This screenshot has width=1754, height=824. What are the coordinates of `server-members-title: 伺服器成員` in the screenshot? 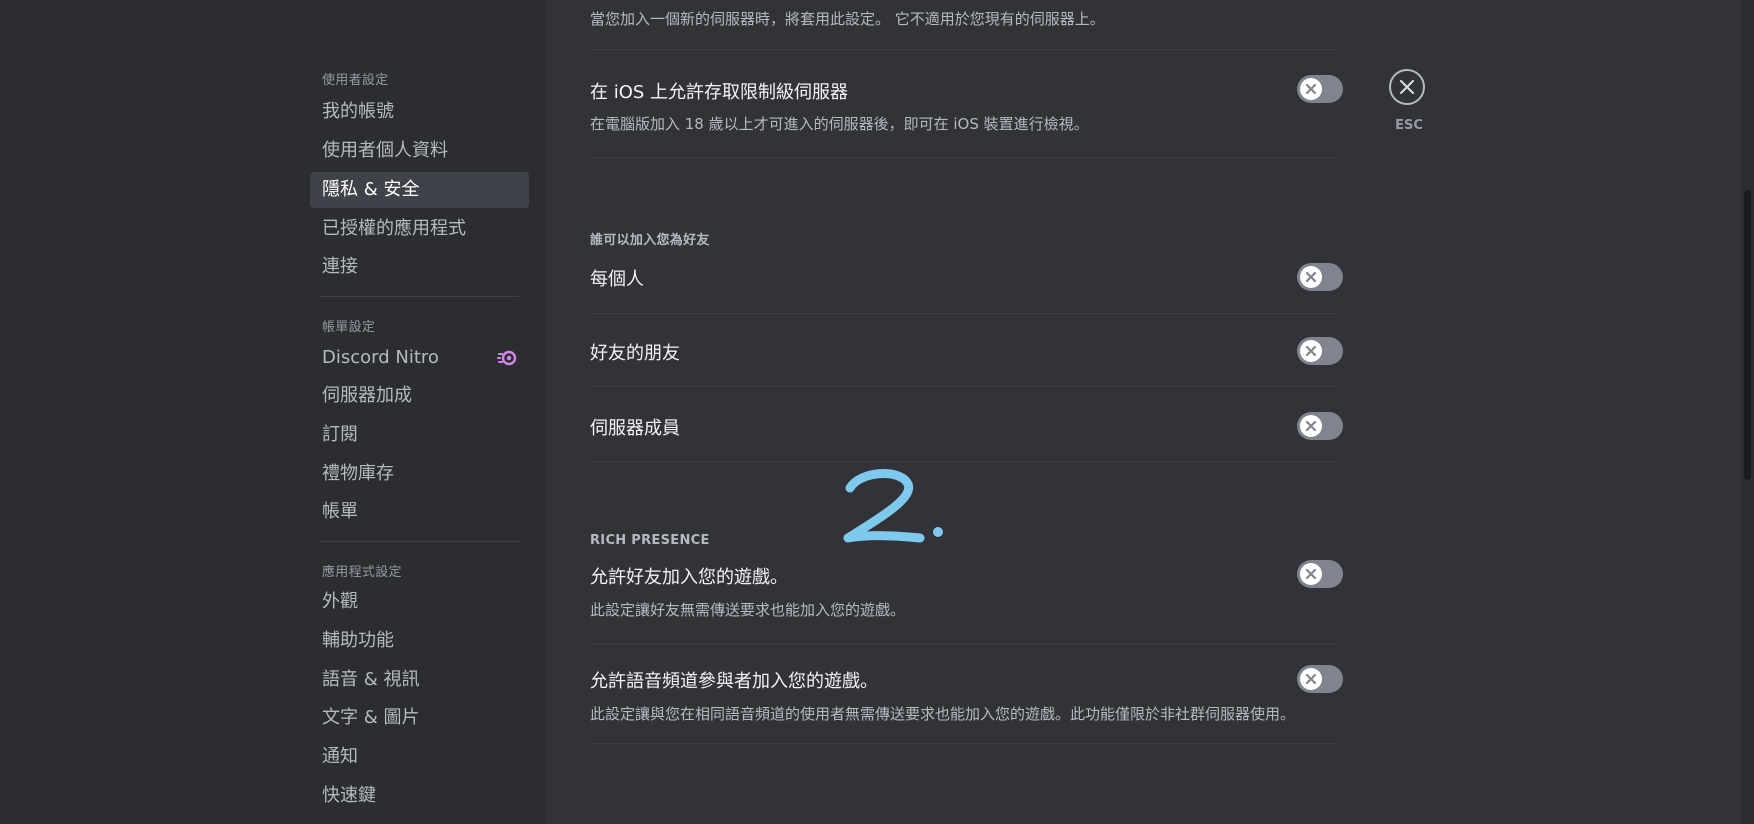 It's located at (635, 428).